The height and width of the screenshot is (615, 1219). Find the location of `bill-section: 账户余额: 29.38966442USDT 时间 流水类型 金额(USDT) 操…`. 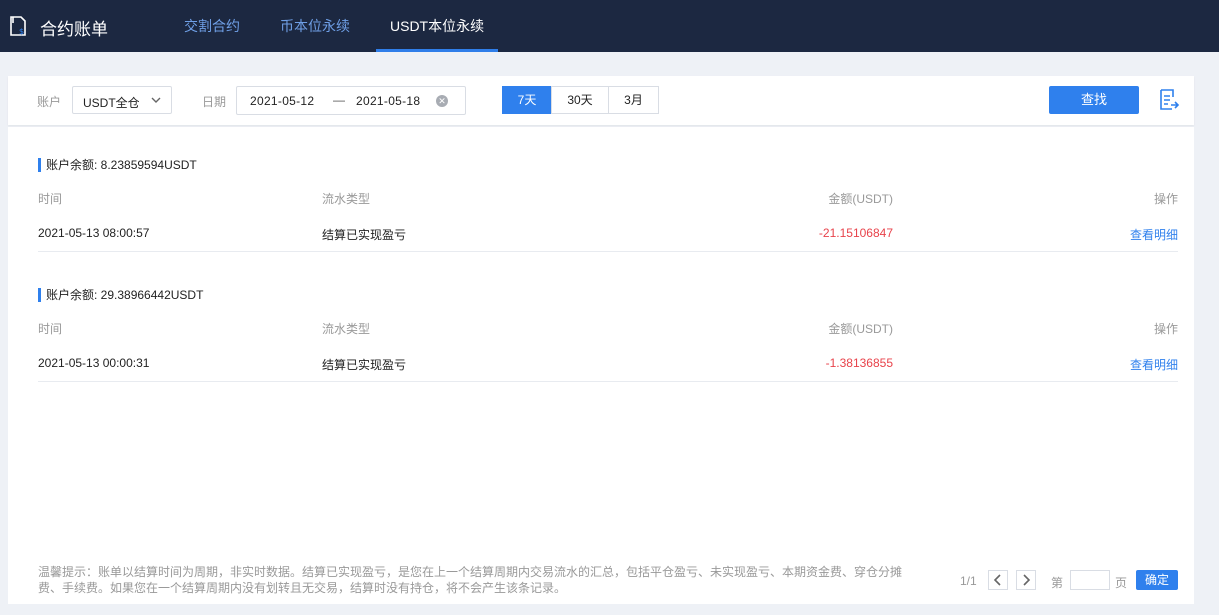

bill-section: 账户余额: 29.38966442USDT 时间 流水类型 金额(USDT) 操… is located at coordinates (608, 336).